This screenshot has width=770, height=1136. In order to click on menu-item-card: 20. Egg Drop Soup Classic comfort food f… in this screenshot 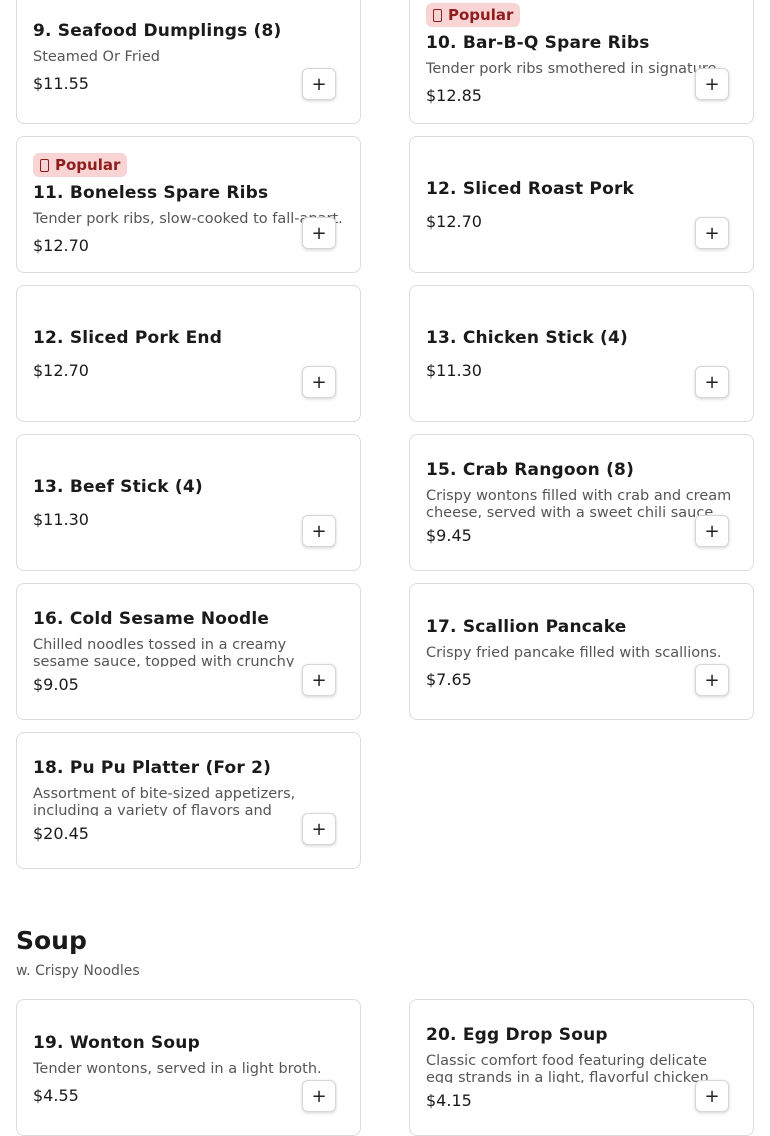, I will do `click(581, 1067)`.